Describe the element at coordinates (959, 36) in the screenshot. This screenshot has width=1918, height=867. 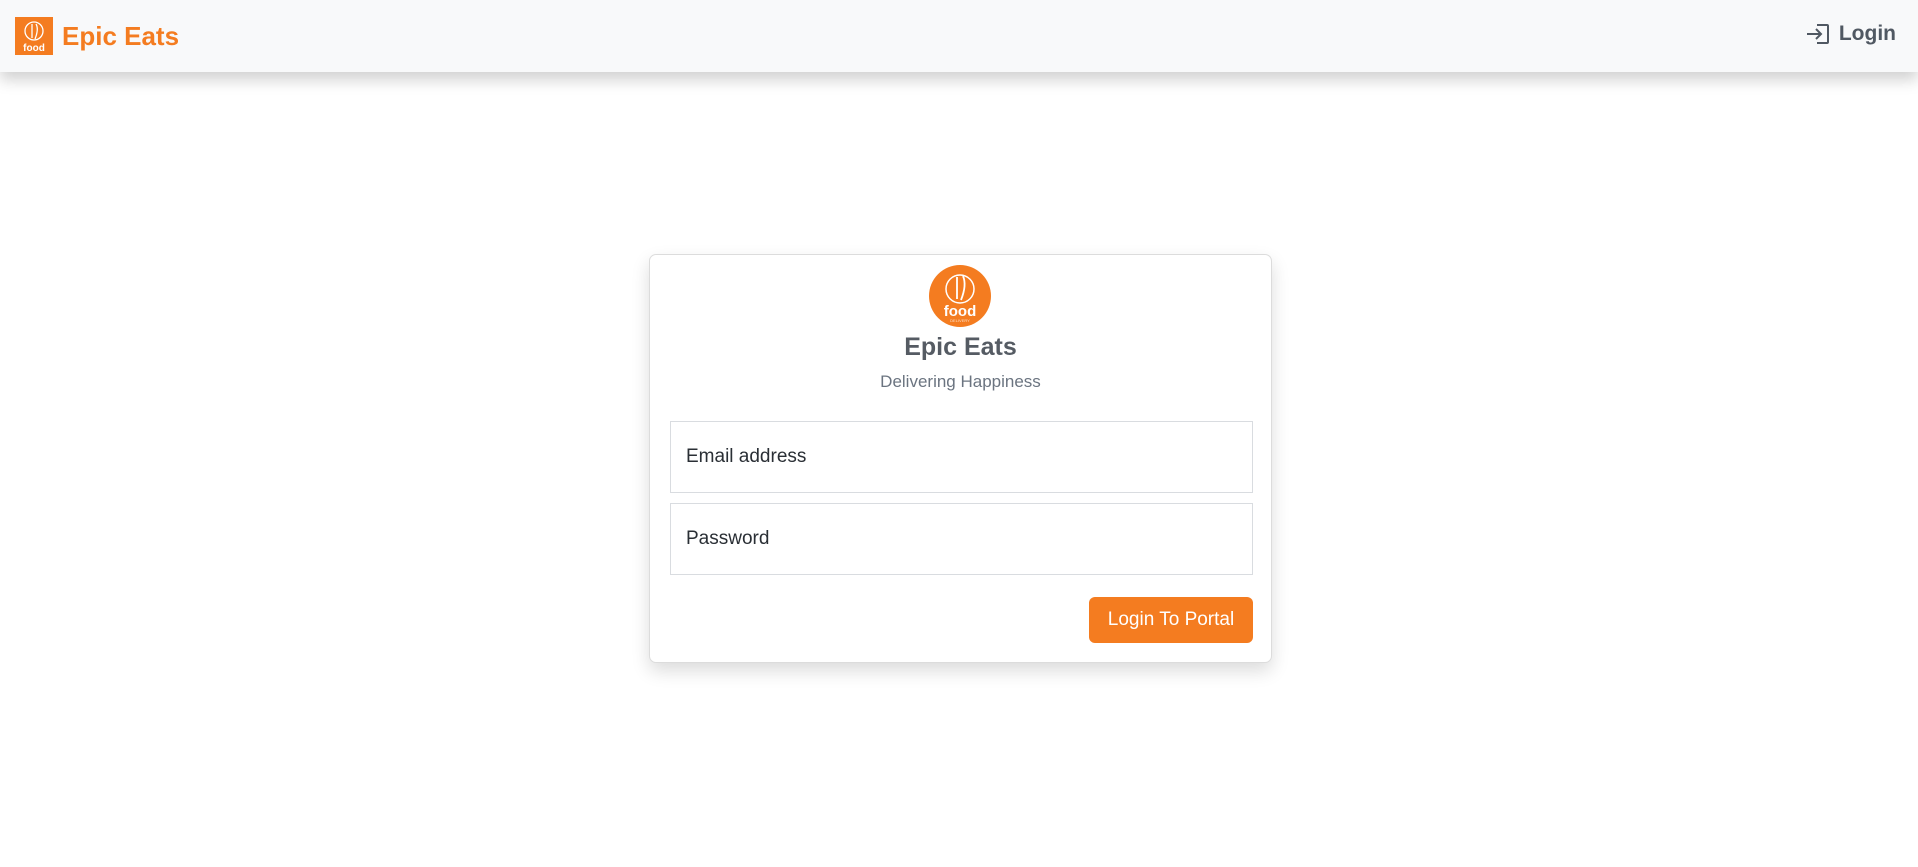
I see `top-navbar: food Epic Eats Login` at that location.